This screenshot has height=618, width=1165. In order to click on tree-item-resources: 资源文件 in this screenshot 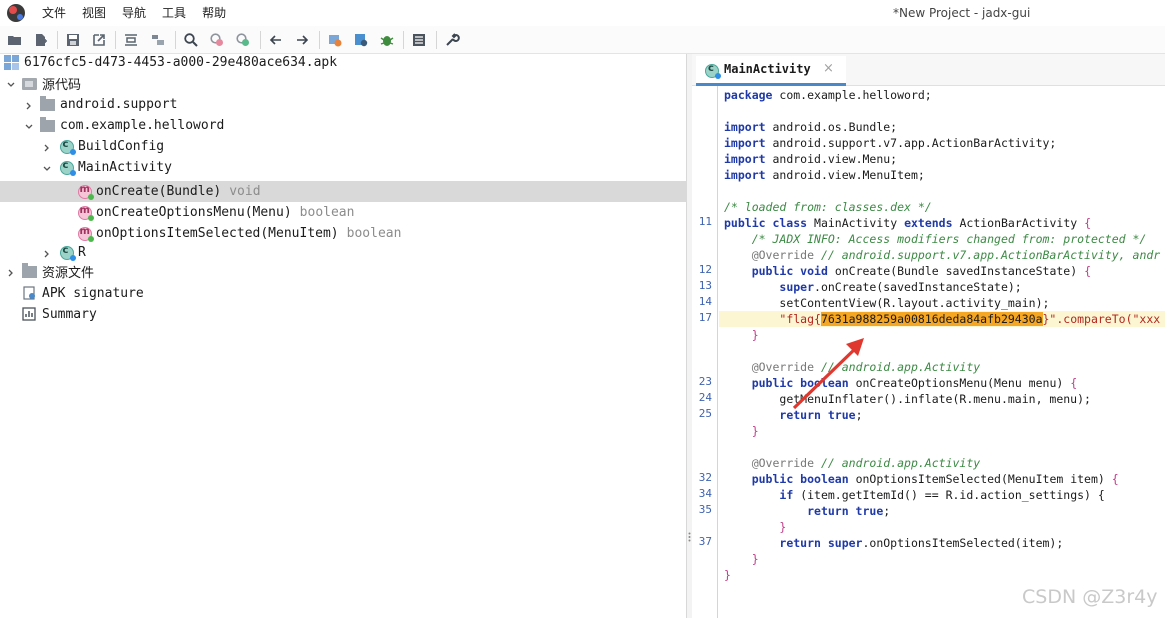, I will do `click(343, 271)`.